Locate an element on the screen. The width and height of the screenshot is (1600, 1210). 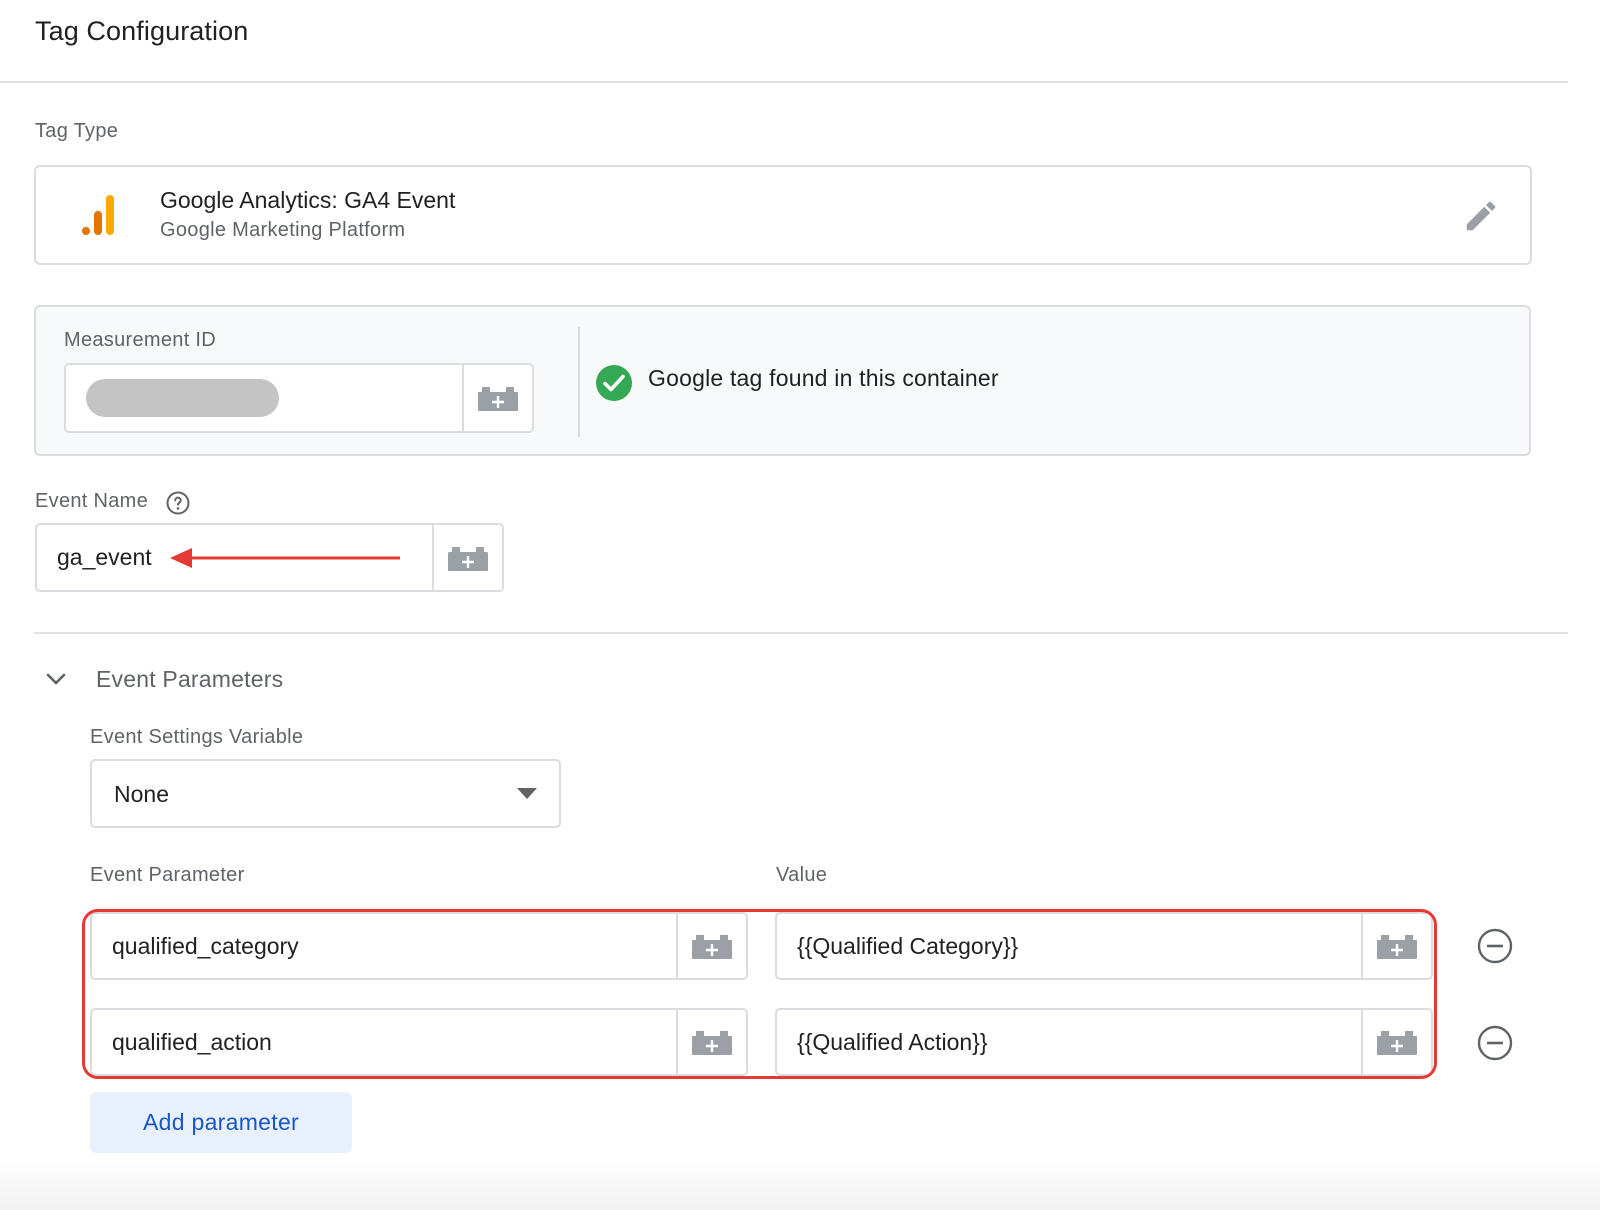
event-parameters-title: Event Parameters is located at coordinates (189, 679).